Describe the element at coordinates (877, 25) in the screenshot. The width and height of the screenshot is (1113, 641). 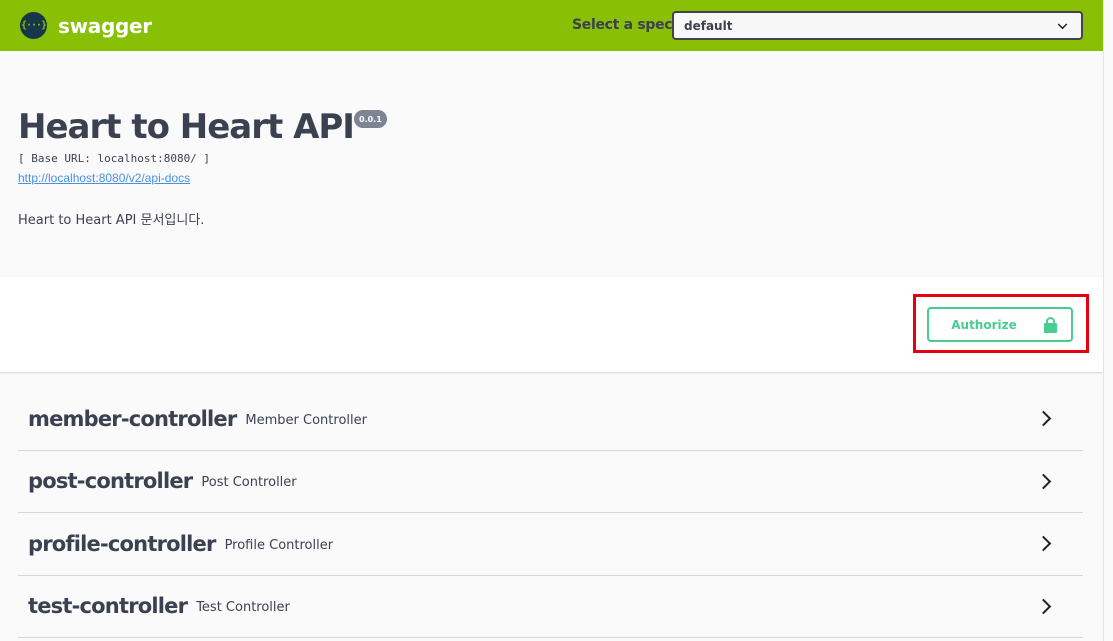
I see `spec-select: default` at that location.